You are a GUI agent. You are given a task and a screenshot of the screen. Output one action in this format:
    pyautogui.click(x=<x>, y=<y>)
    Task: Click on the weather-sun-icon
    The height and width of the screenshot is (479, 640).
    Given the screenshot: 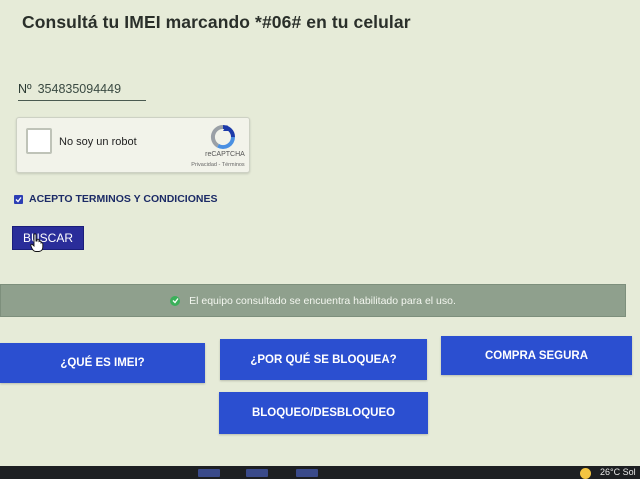 What is the action you would take?
    pyautogui.click(x=585, y=473)
    